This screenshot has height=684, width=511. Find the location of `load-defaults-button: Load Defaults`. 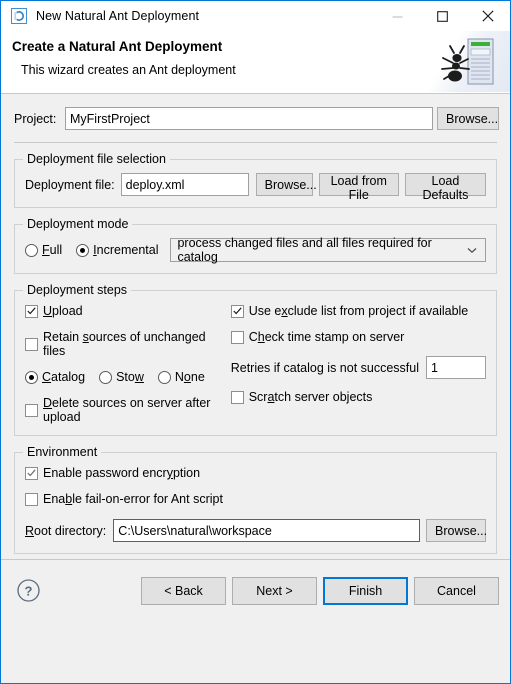

load-defaults-button: Load Defaults is located at coordinates (445, 187).